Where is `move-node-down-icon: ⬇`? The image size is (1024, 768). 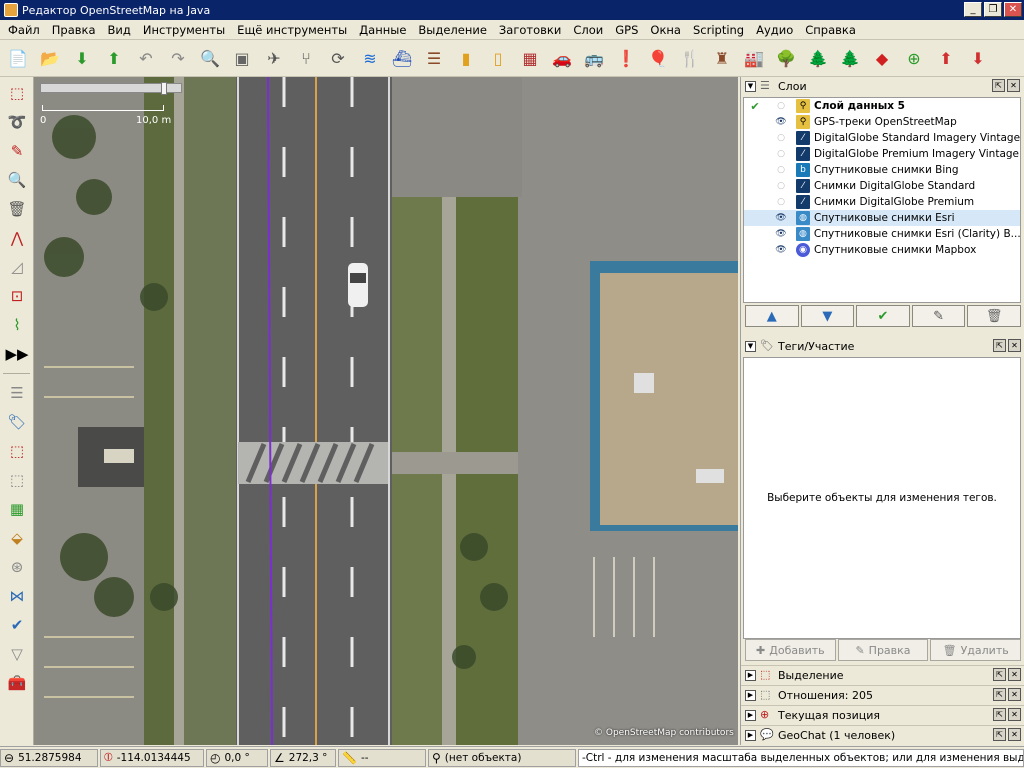
move-node-down-icon: ⬇ is located at coordinates (978, 59).